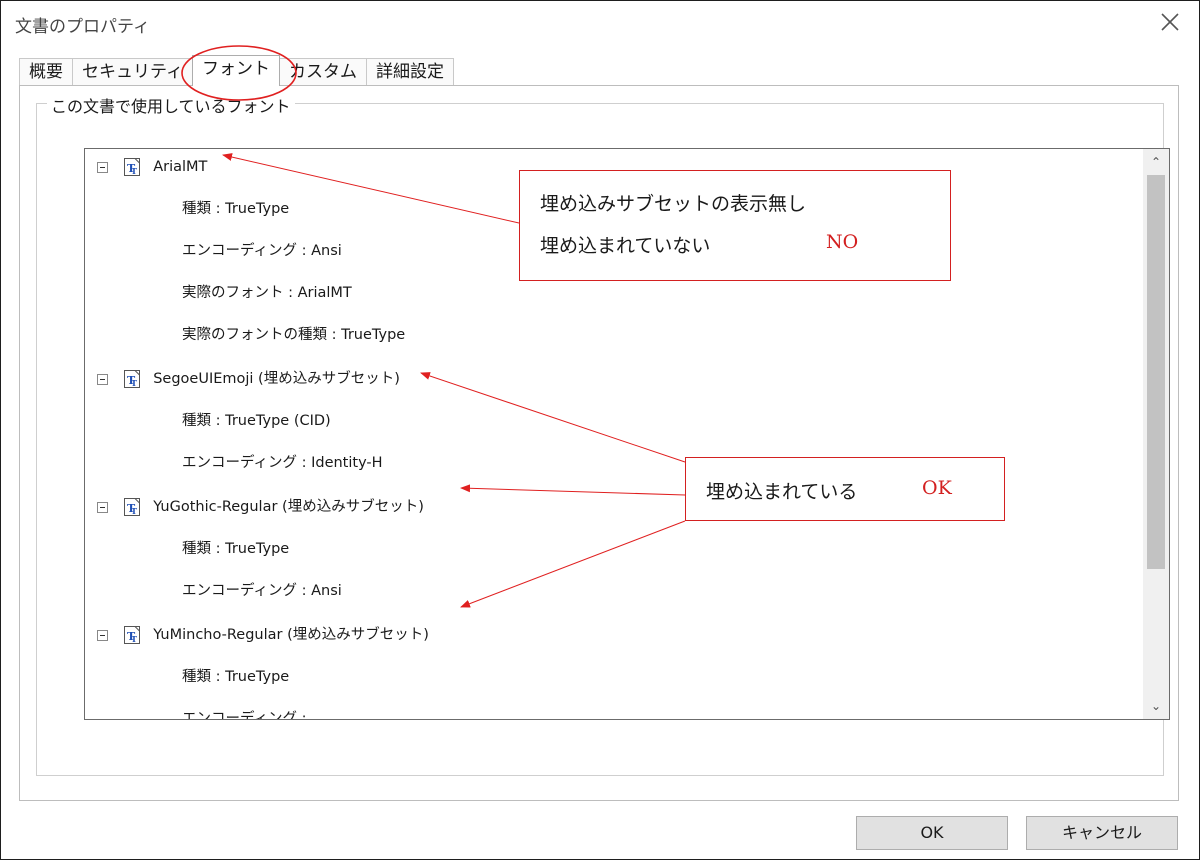 Image resolution: width=1200 pixels, height=860 pixels. I want to click on font-property: 実際のフォントの種類 : TrueType, so click(294, 335).